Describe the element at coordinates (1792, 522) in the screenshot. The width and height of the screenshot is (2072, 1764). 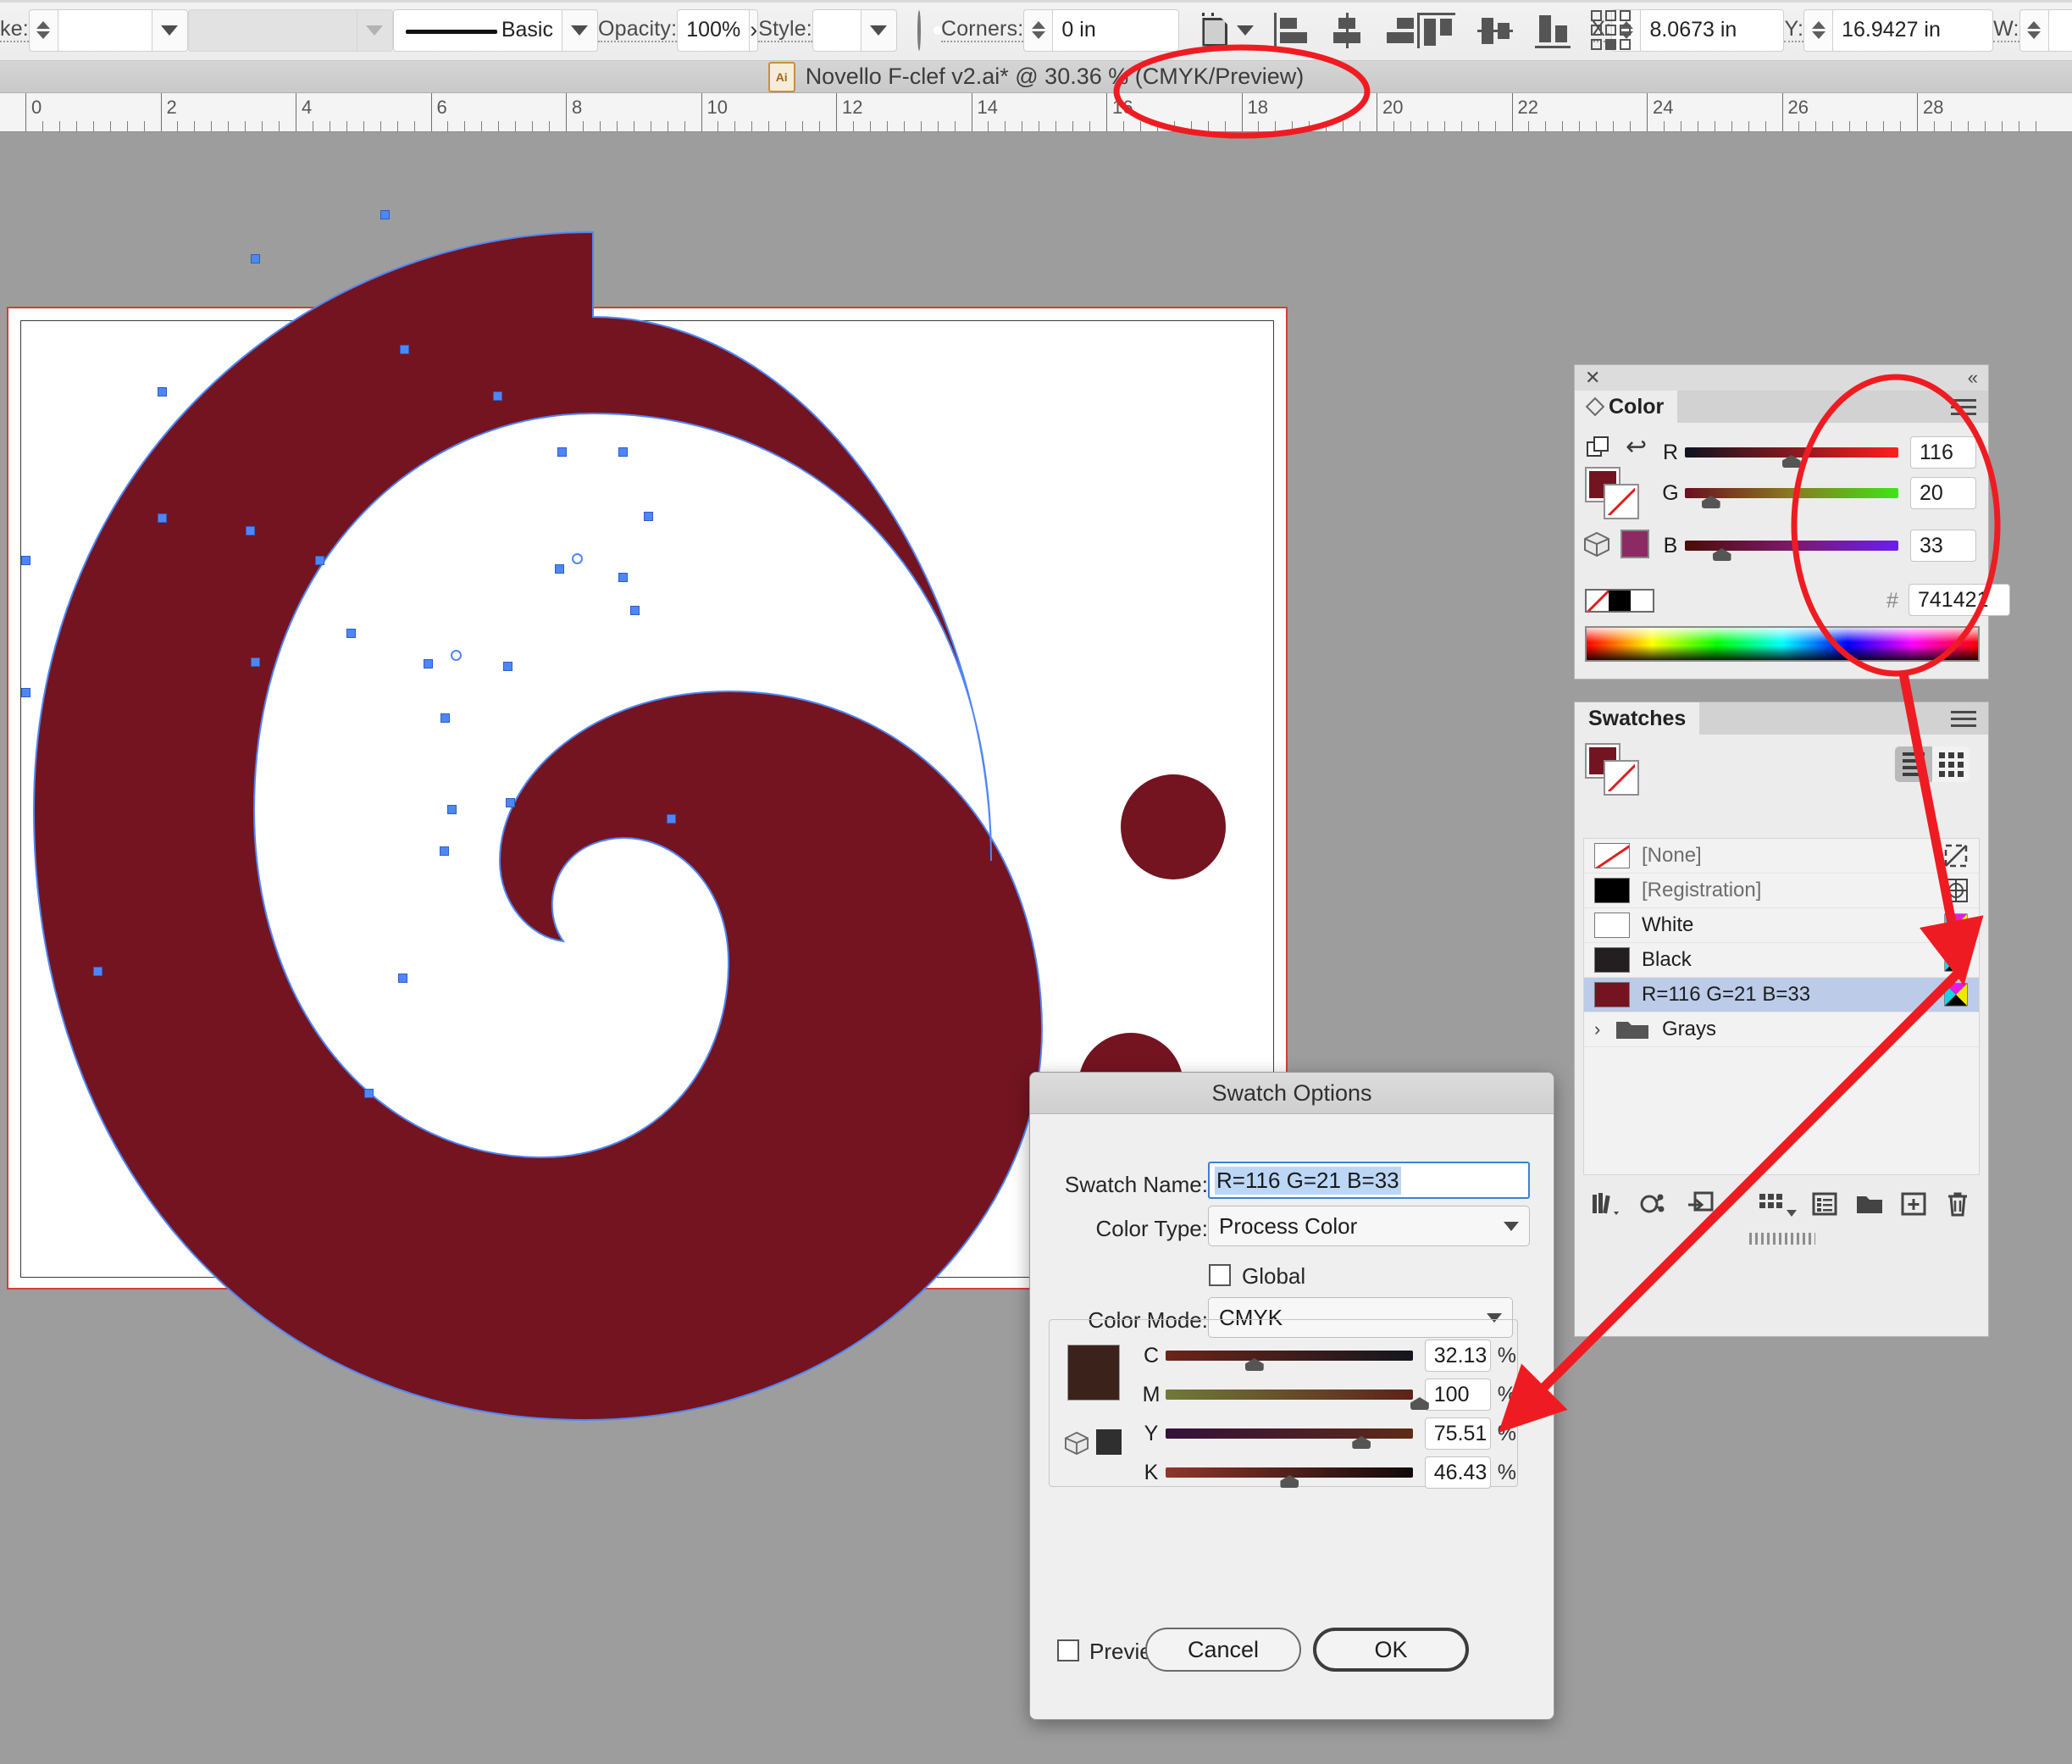
I see `color-panel: ✕ « Color ↩ R 116 G 20 B 33 # 741421` at that location.